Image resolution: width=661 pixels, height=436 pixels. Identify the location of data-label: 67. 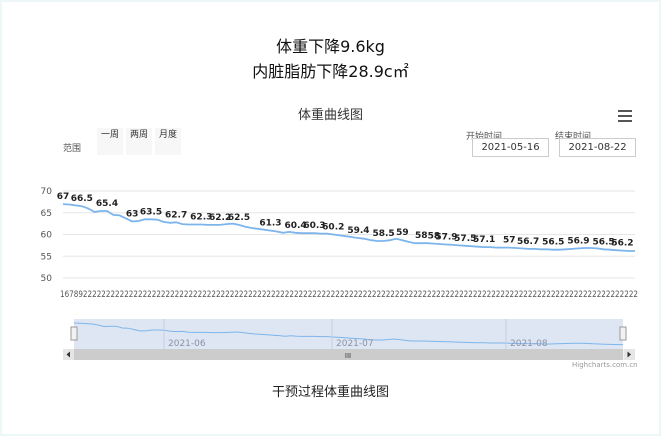
(63, 197).